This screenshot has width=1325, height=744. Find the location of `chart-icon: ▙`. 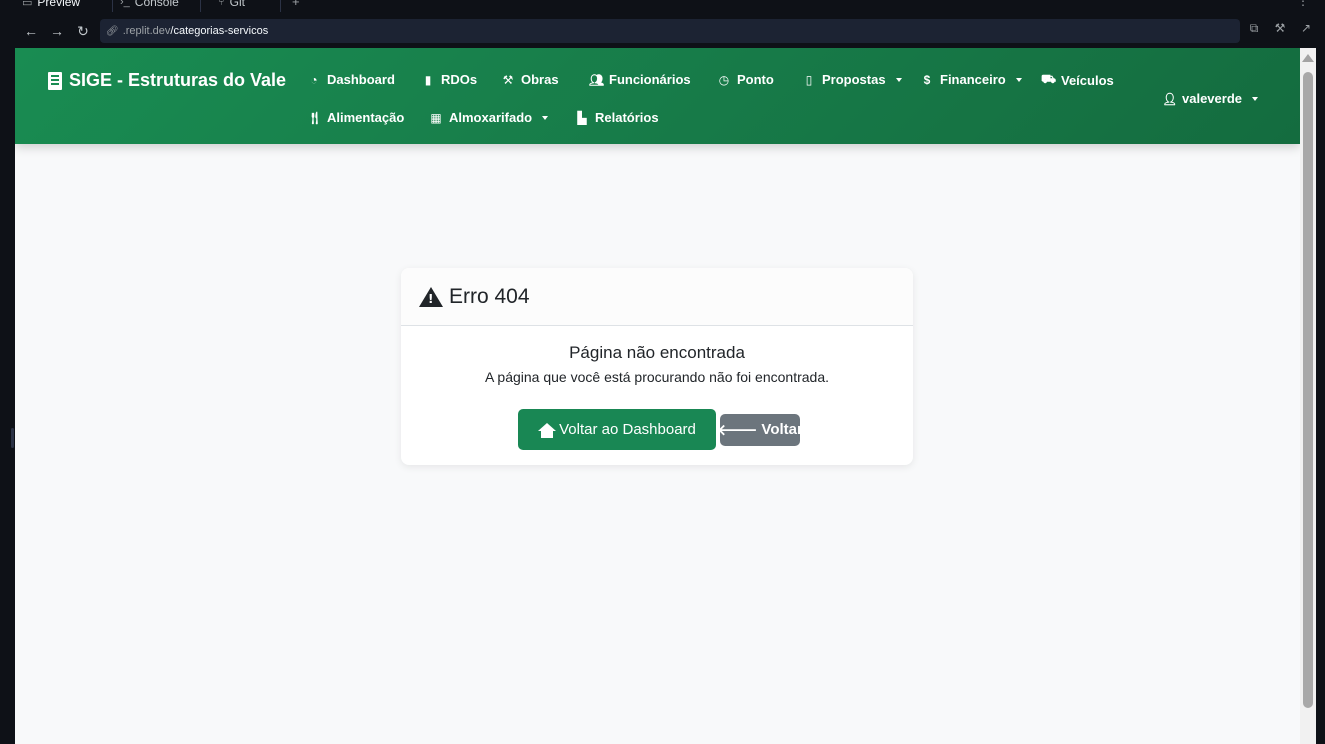

chart-icon: ▙ is located at coordinates (582, 117).